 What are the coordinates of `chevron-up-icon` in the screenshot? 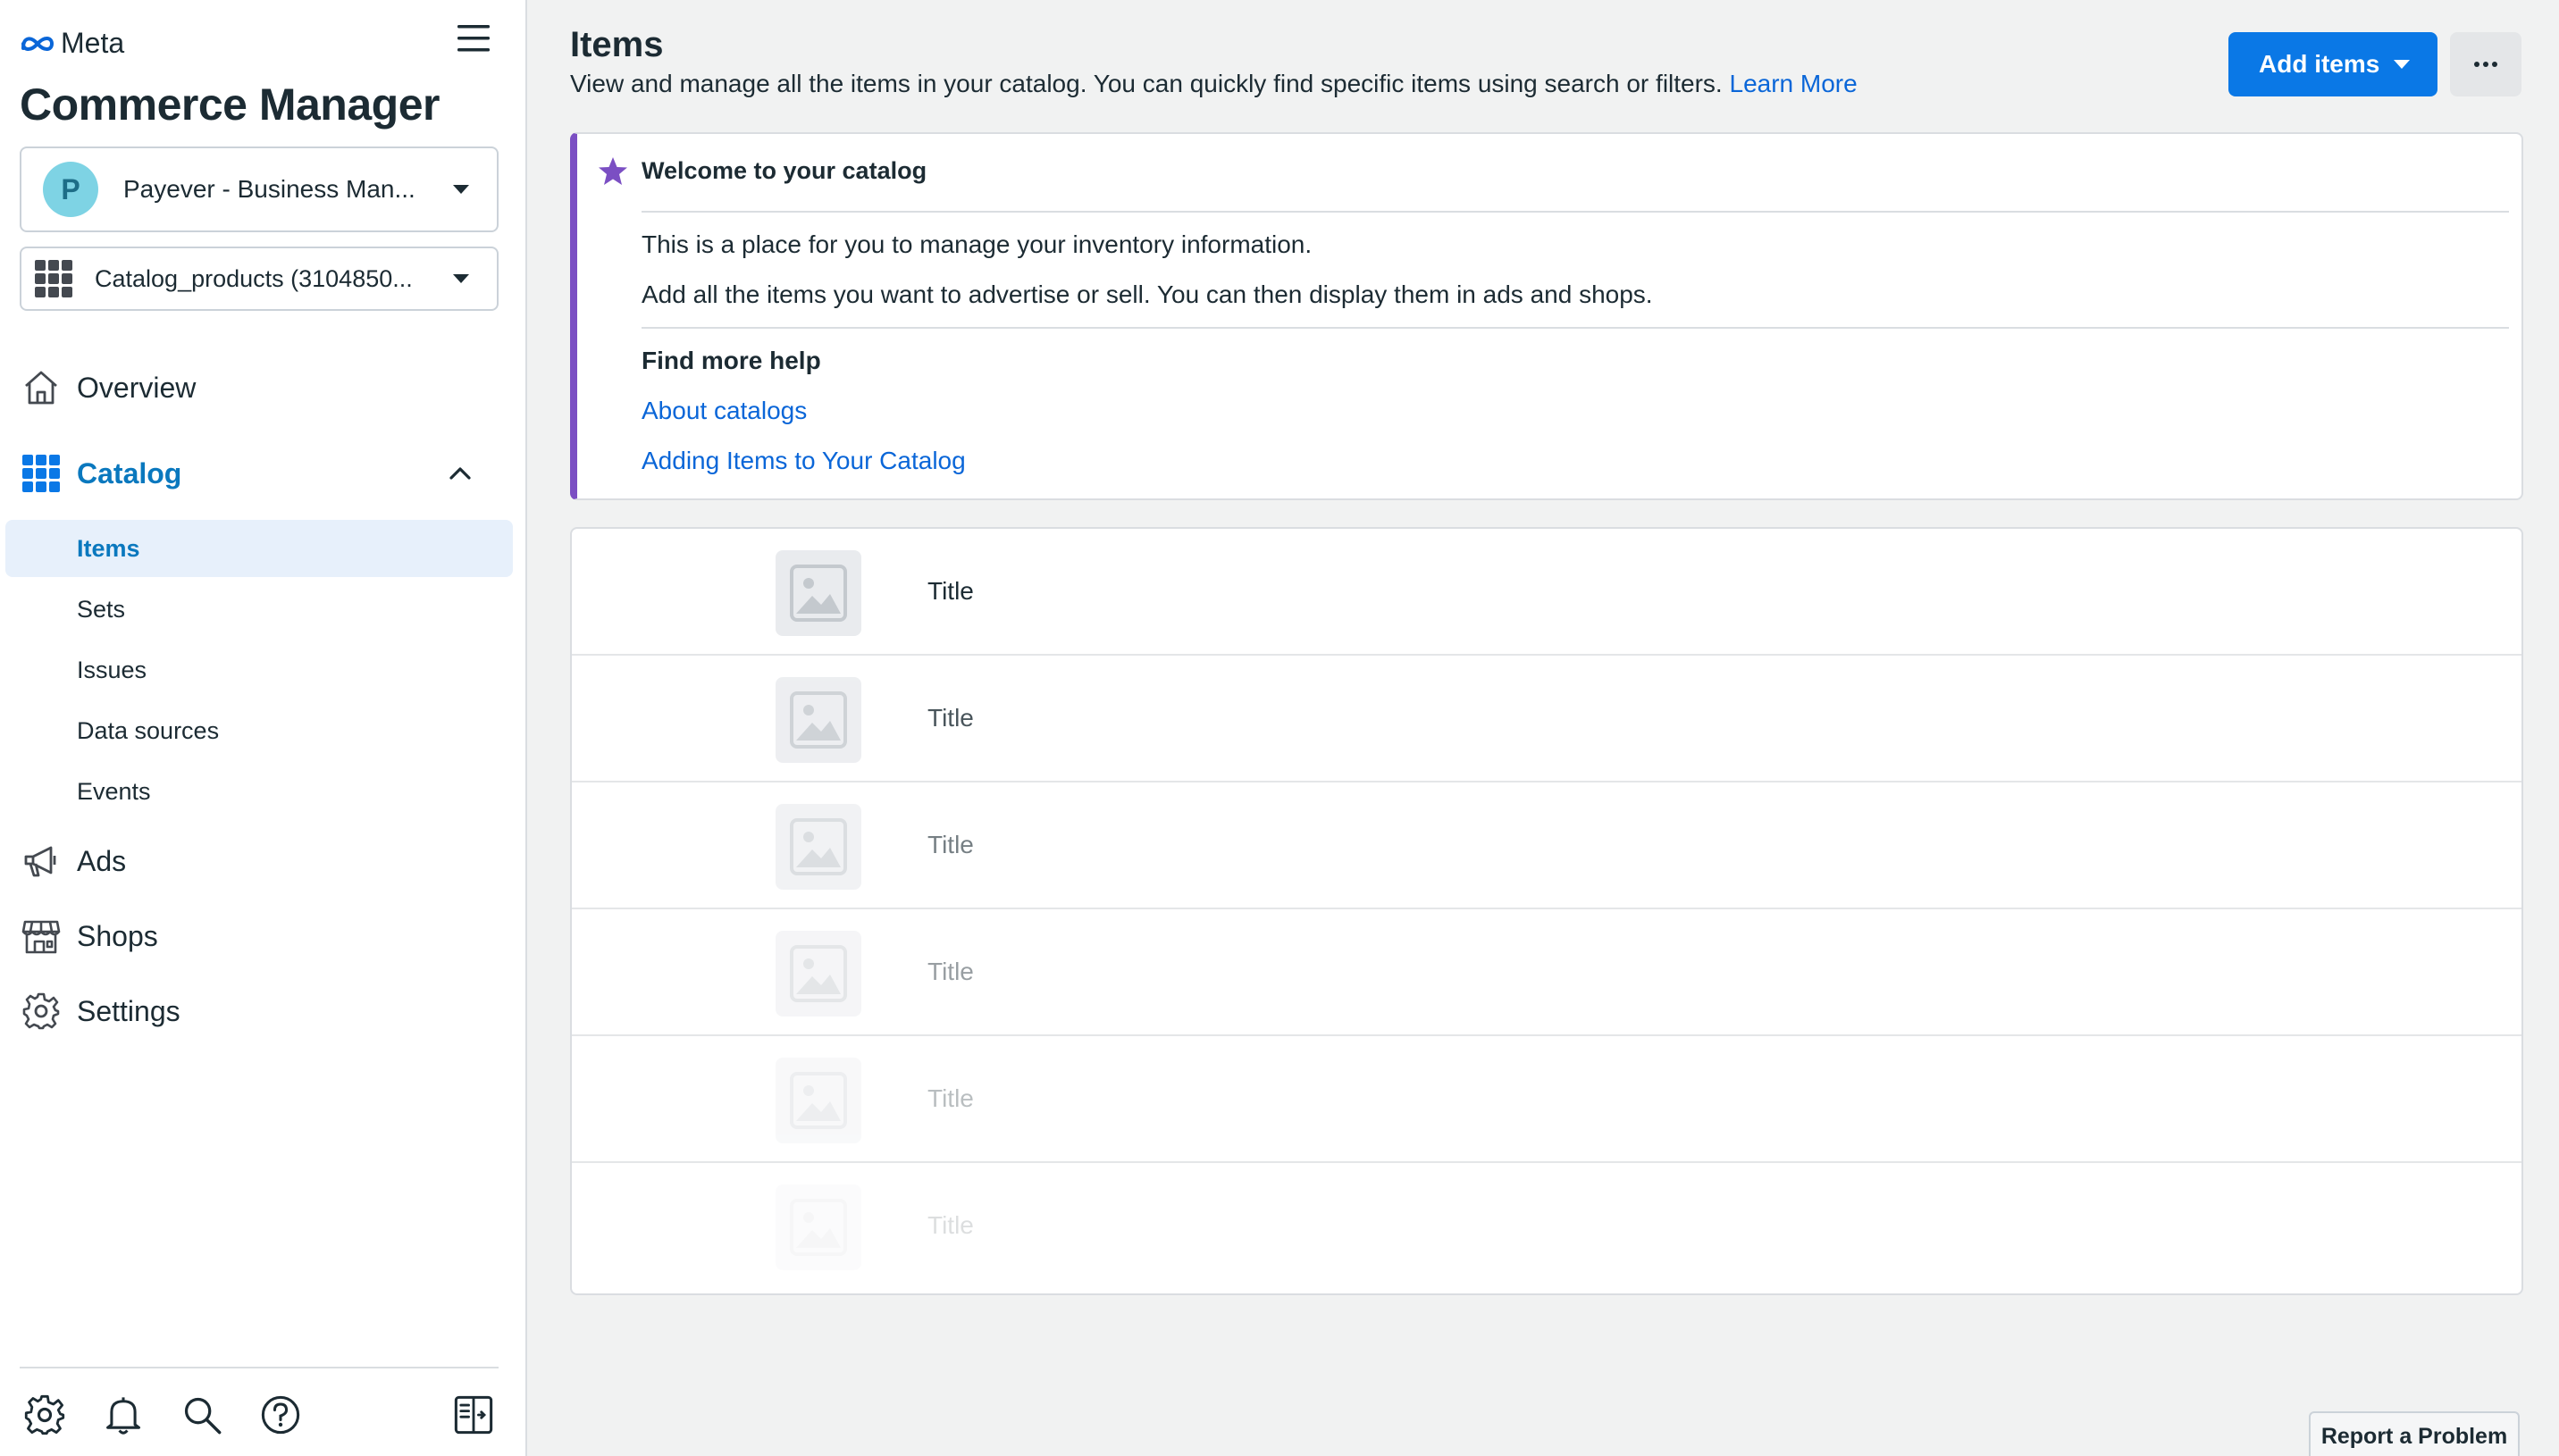 It's located at (460, 473).